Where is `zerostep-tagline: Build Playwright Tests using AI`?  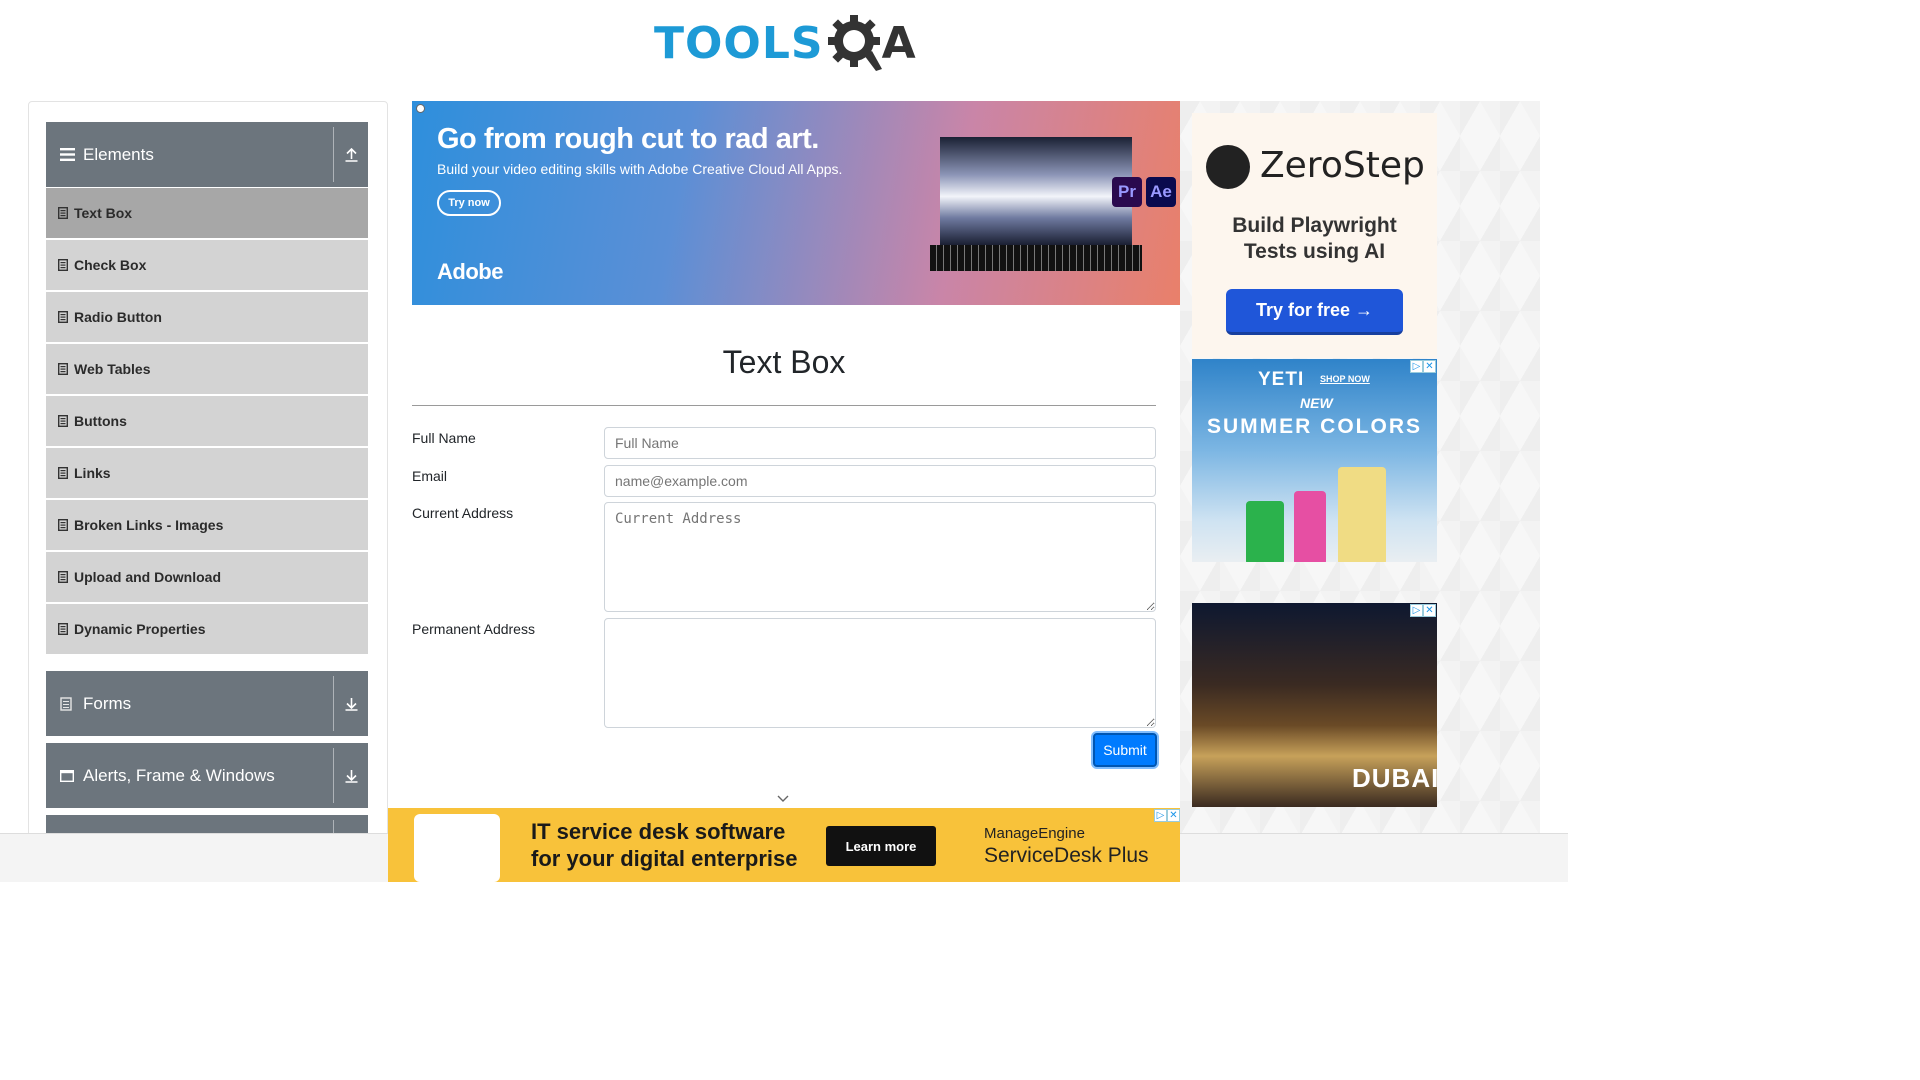 zerostep-tagline: Build Playwright Tests using AI is located at coordinates (1314, 239).